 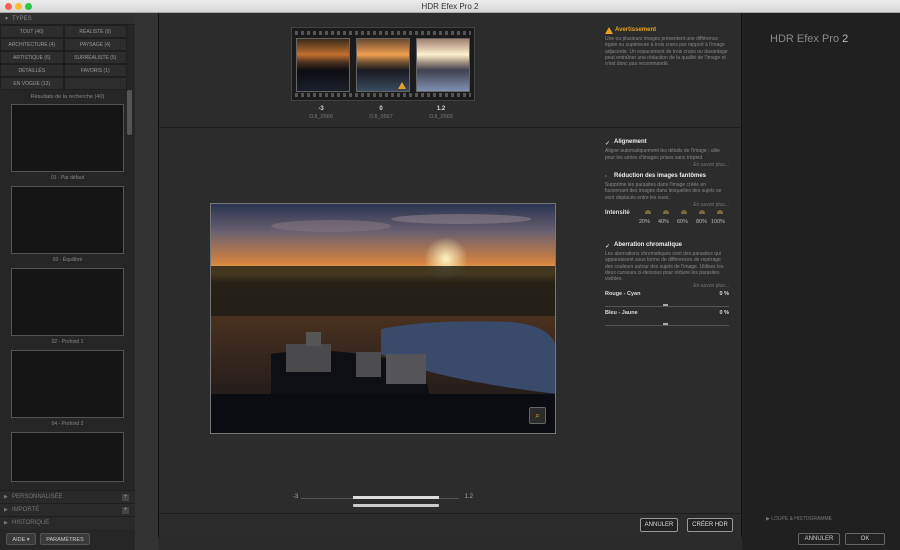 What do you see at coordinates (32, 57) in the screenshot?
I see `category-artistic: ARTISTIQUE (6)` at bounding box center [32, 57].